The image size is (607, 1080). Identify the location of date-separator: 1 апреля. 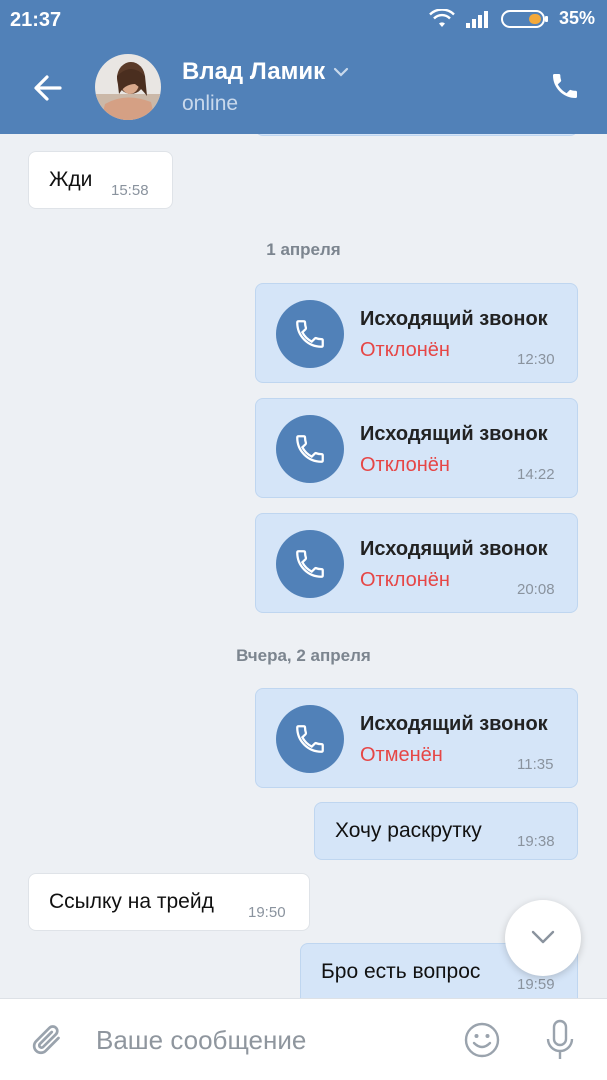
(303, 249).